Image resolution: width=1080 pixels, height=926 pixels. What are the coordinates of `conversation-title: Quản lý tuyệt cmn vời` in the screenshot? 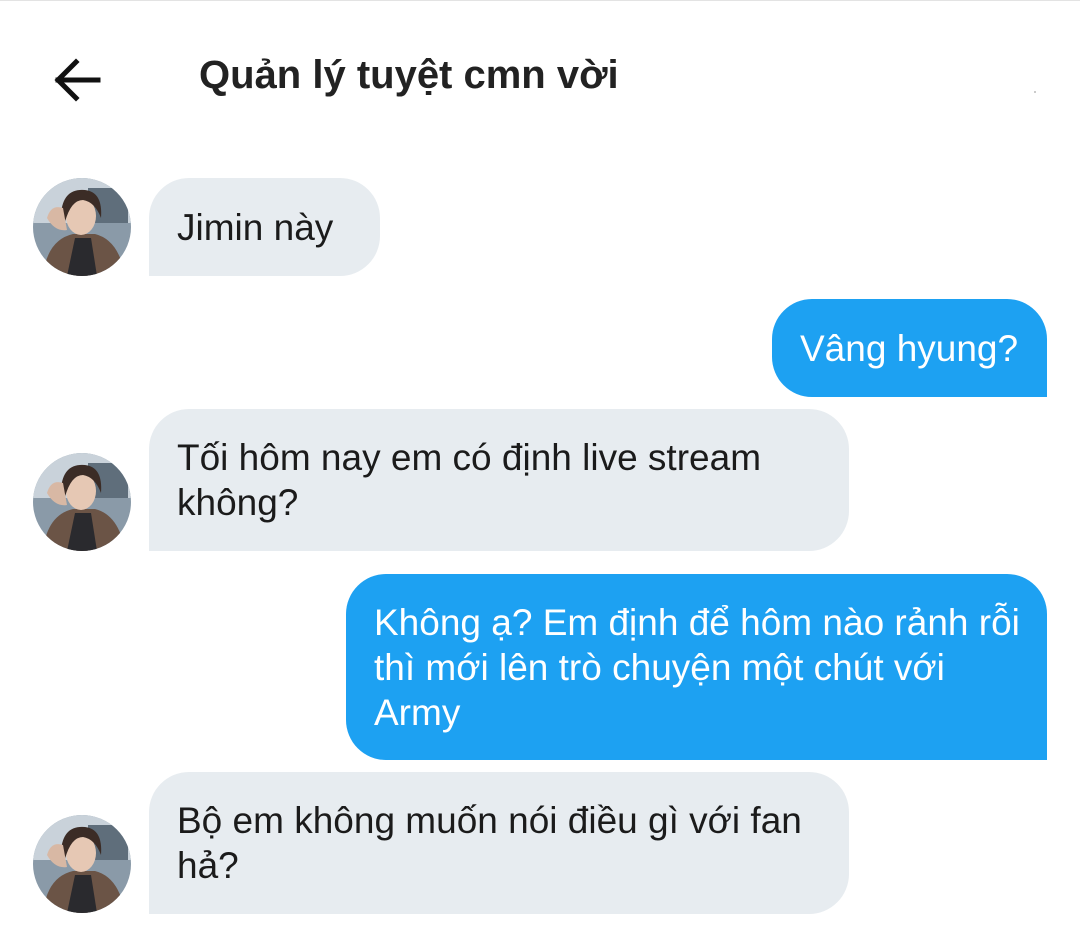 It's located at (409, 75).